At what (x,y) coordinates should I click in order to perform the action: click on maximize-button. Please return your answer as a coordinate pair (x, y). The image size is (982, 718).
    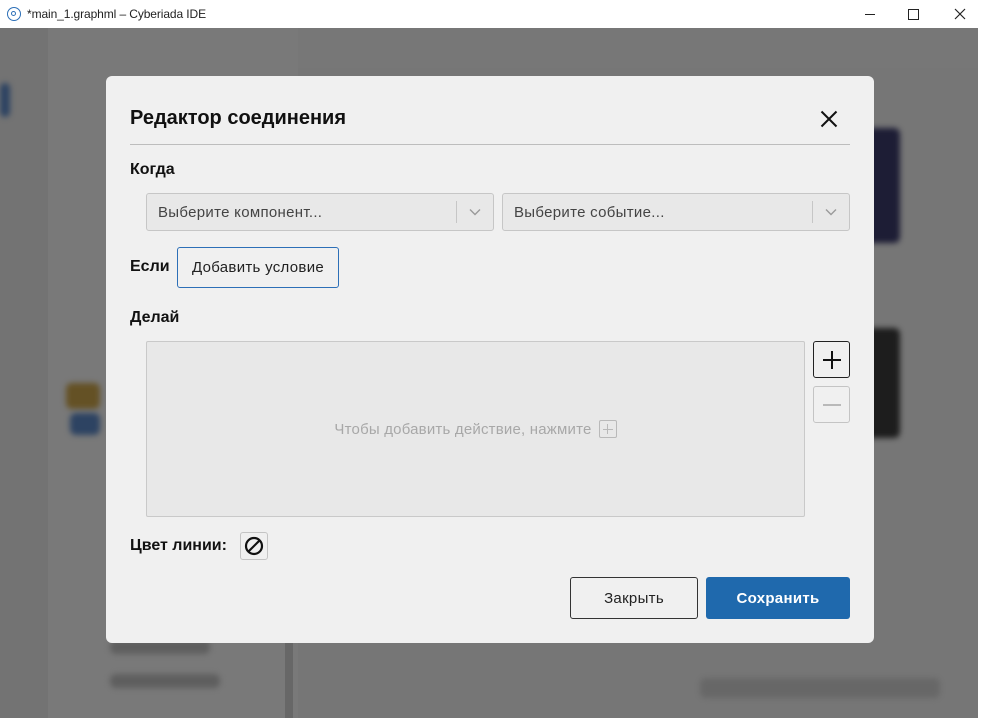
    Looking at the image, I should click on (913, 14).